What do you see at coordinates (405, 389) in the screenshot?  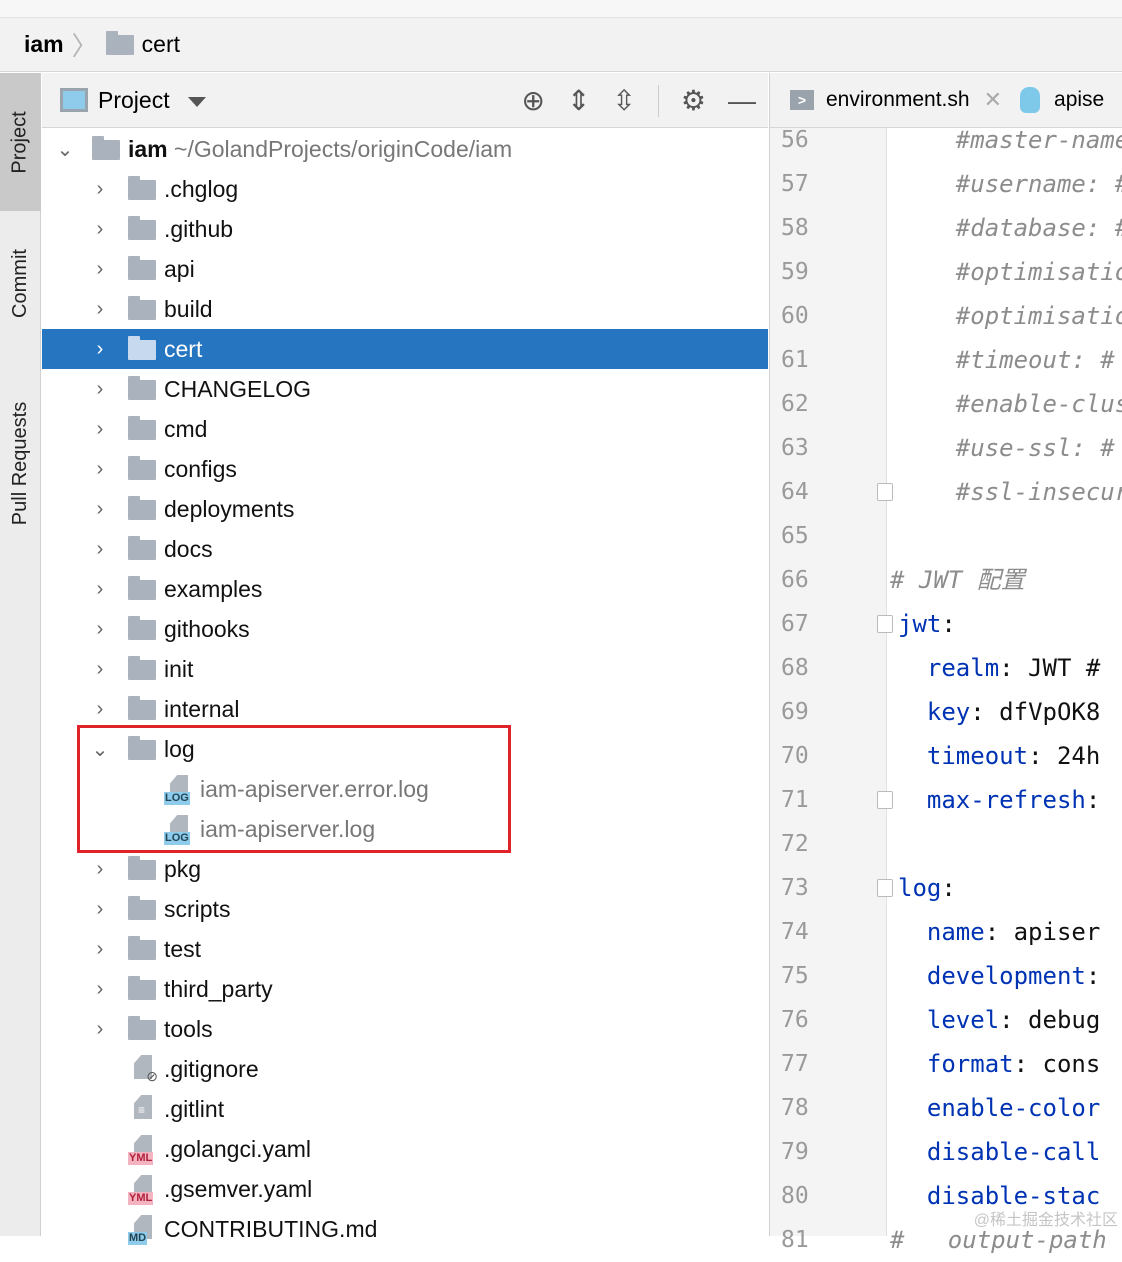 I see `tree-item: › CHANGELOG` at bounding box center [405, 389].